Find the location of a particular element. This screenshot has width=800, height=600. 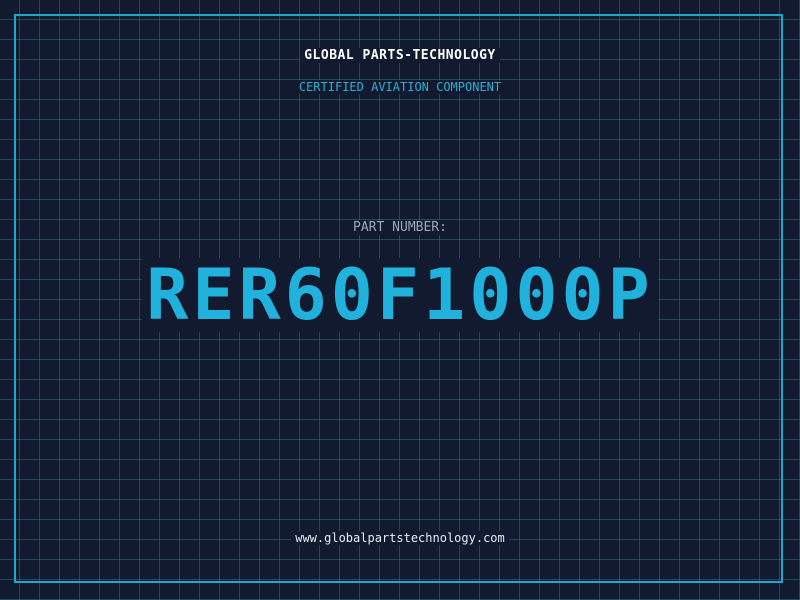

tagline-text: CERTIFIED AVIATION COMPONENT is located at coordinates (400, 87).